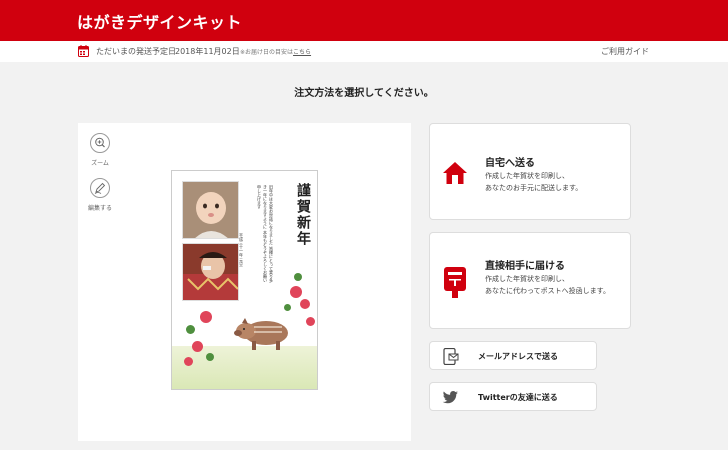 Image resolution: width=728 pixels, height=450 pixels. I want to click on option-desc-line2: あなたのお手元に配送します。, so click(534, 188).